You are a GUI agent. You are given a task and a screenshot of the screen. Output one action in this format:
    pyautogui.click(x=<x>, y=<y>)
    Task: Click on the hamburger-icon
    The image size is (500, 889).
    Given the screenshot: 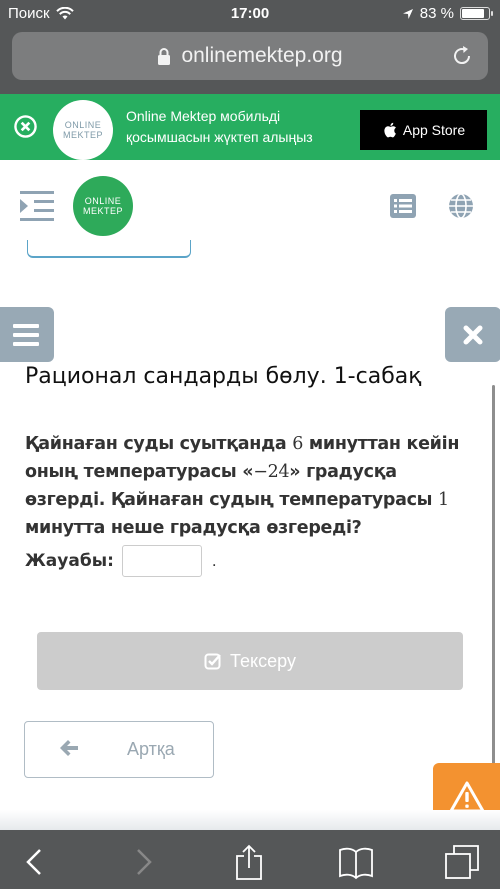 What is the action you would take?
    pyautogui.click(x=26, y=334)
    